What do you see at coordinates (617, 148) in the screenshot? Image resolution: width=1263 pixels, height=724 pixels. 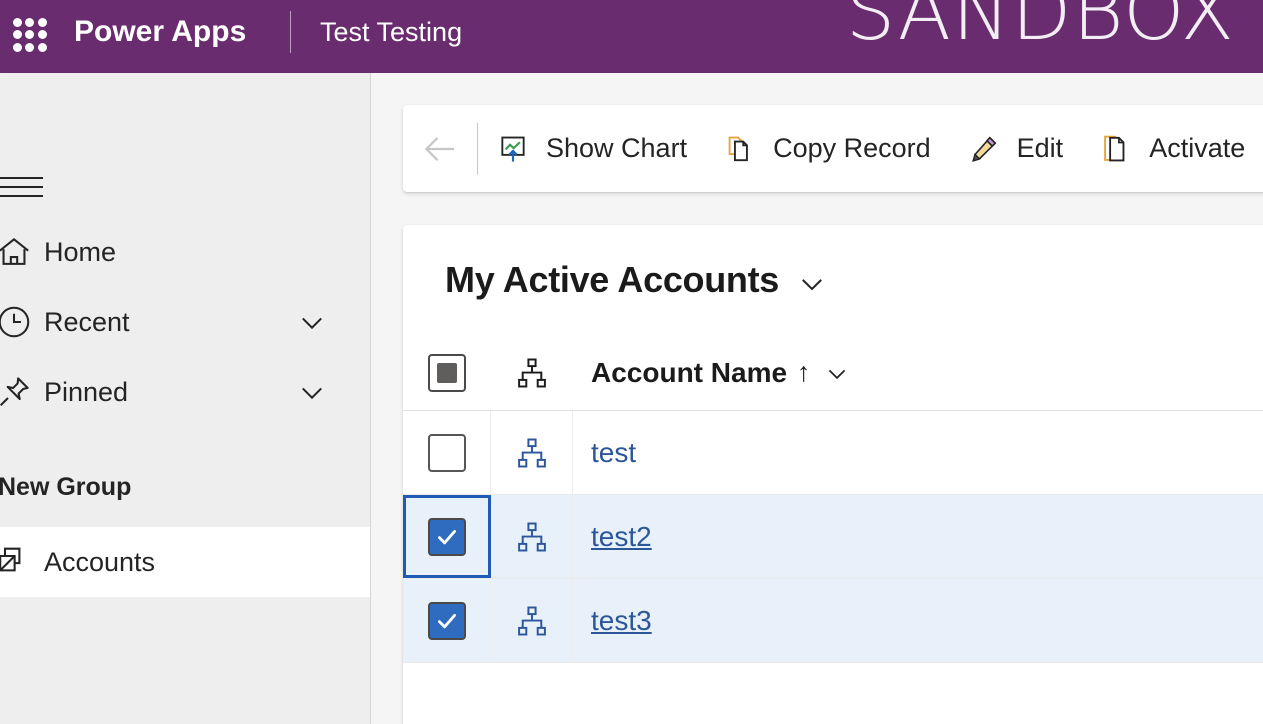 I see `command-label: Show Chart` at bounding box center [617, 148].